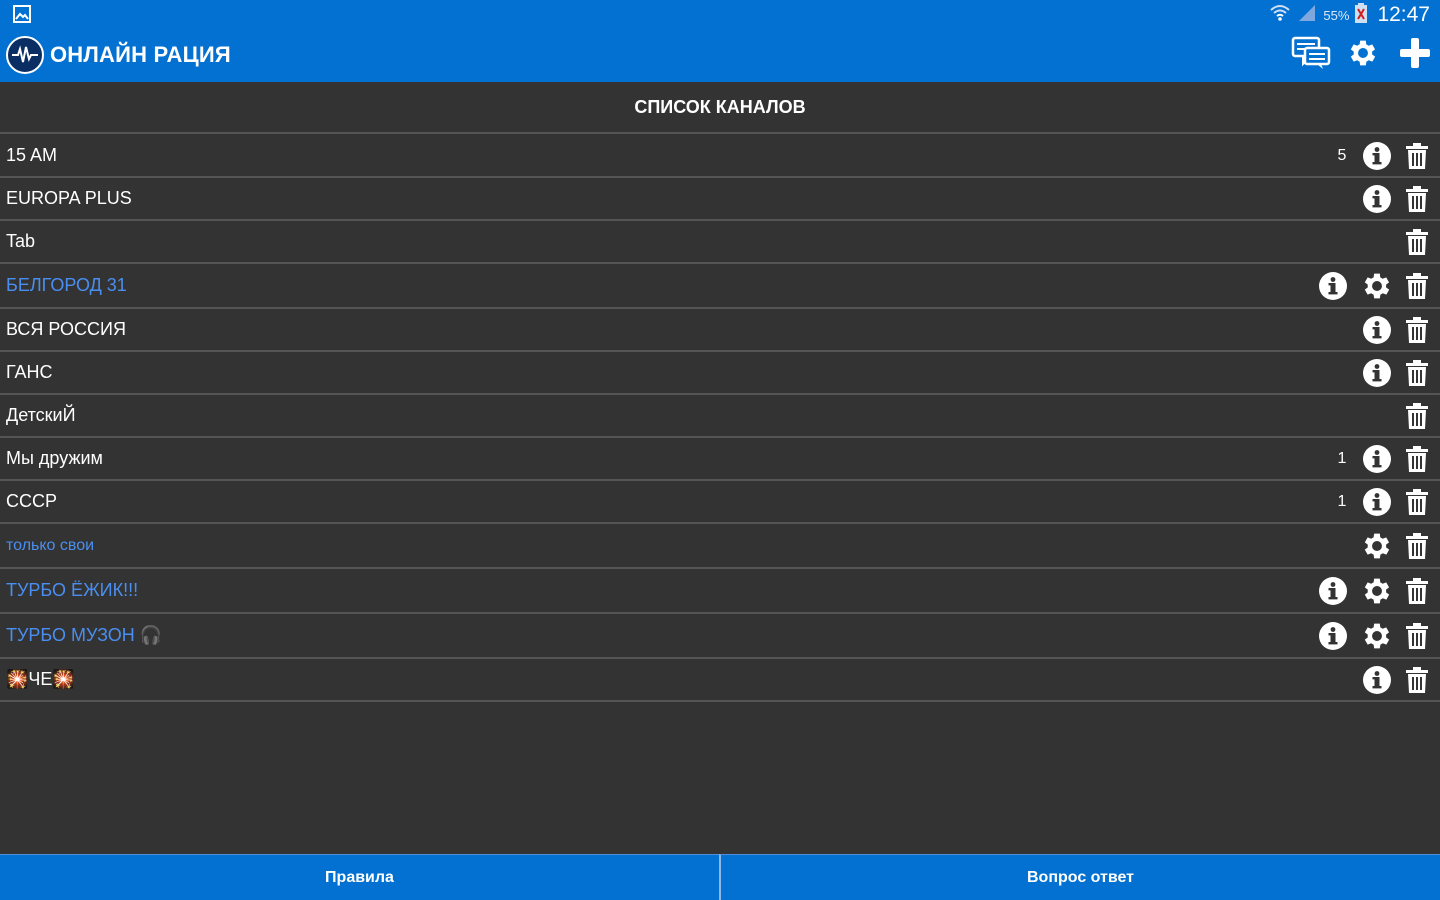 The height and width of the screenshot is (900, 1440). I want to click on channel-row: 🎇ЧЕ🎇, so click(720, 680).